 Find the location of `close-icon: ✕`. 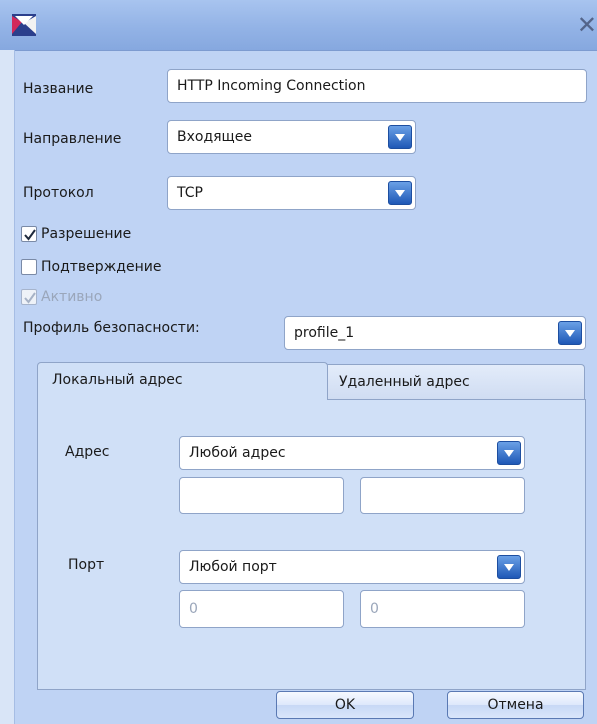

close-icon: ✕ is located at coordinates (587, 25).